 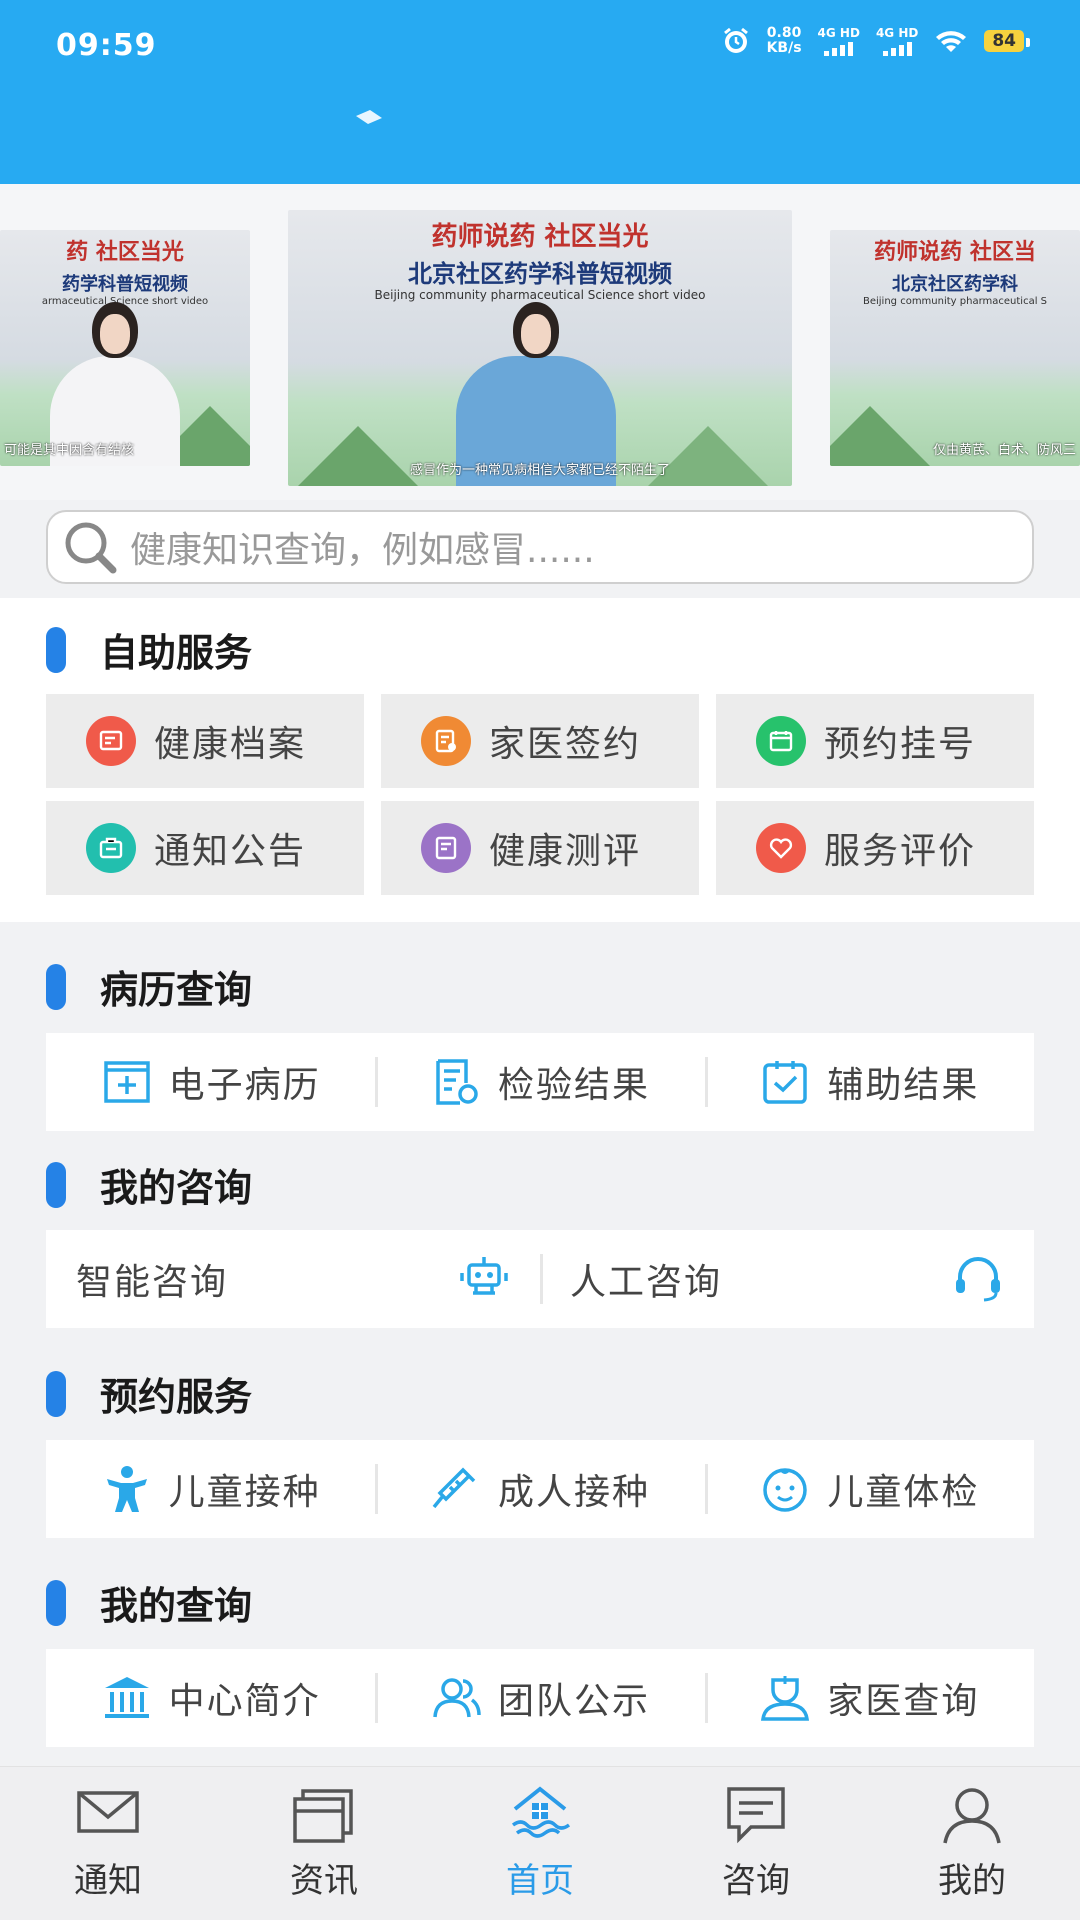 I want to click on battery-indicator: 84, so click(x=1007, y=41).